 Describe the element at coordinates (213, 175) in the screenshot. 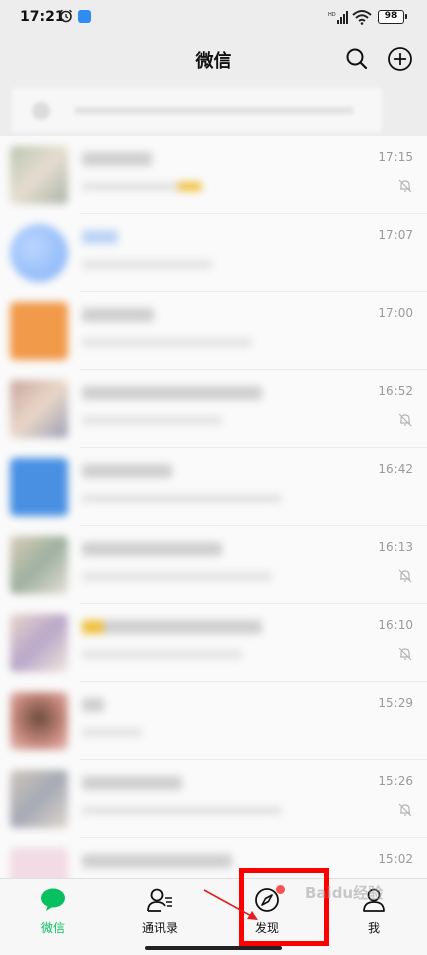

I see `chat-item: 17:15` at that location.